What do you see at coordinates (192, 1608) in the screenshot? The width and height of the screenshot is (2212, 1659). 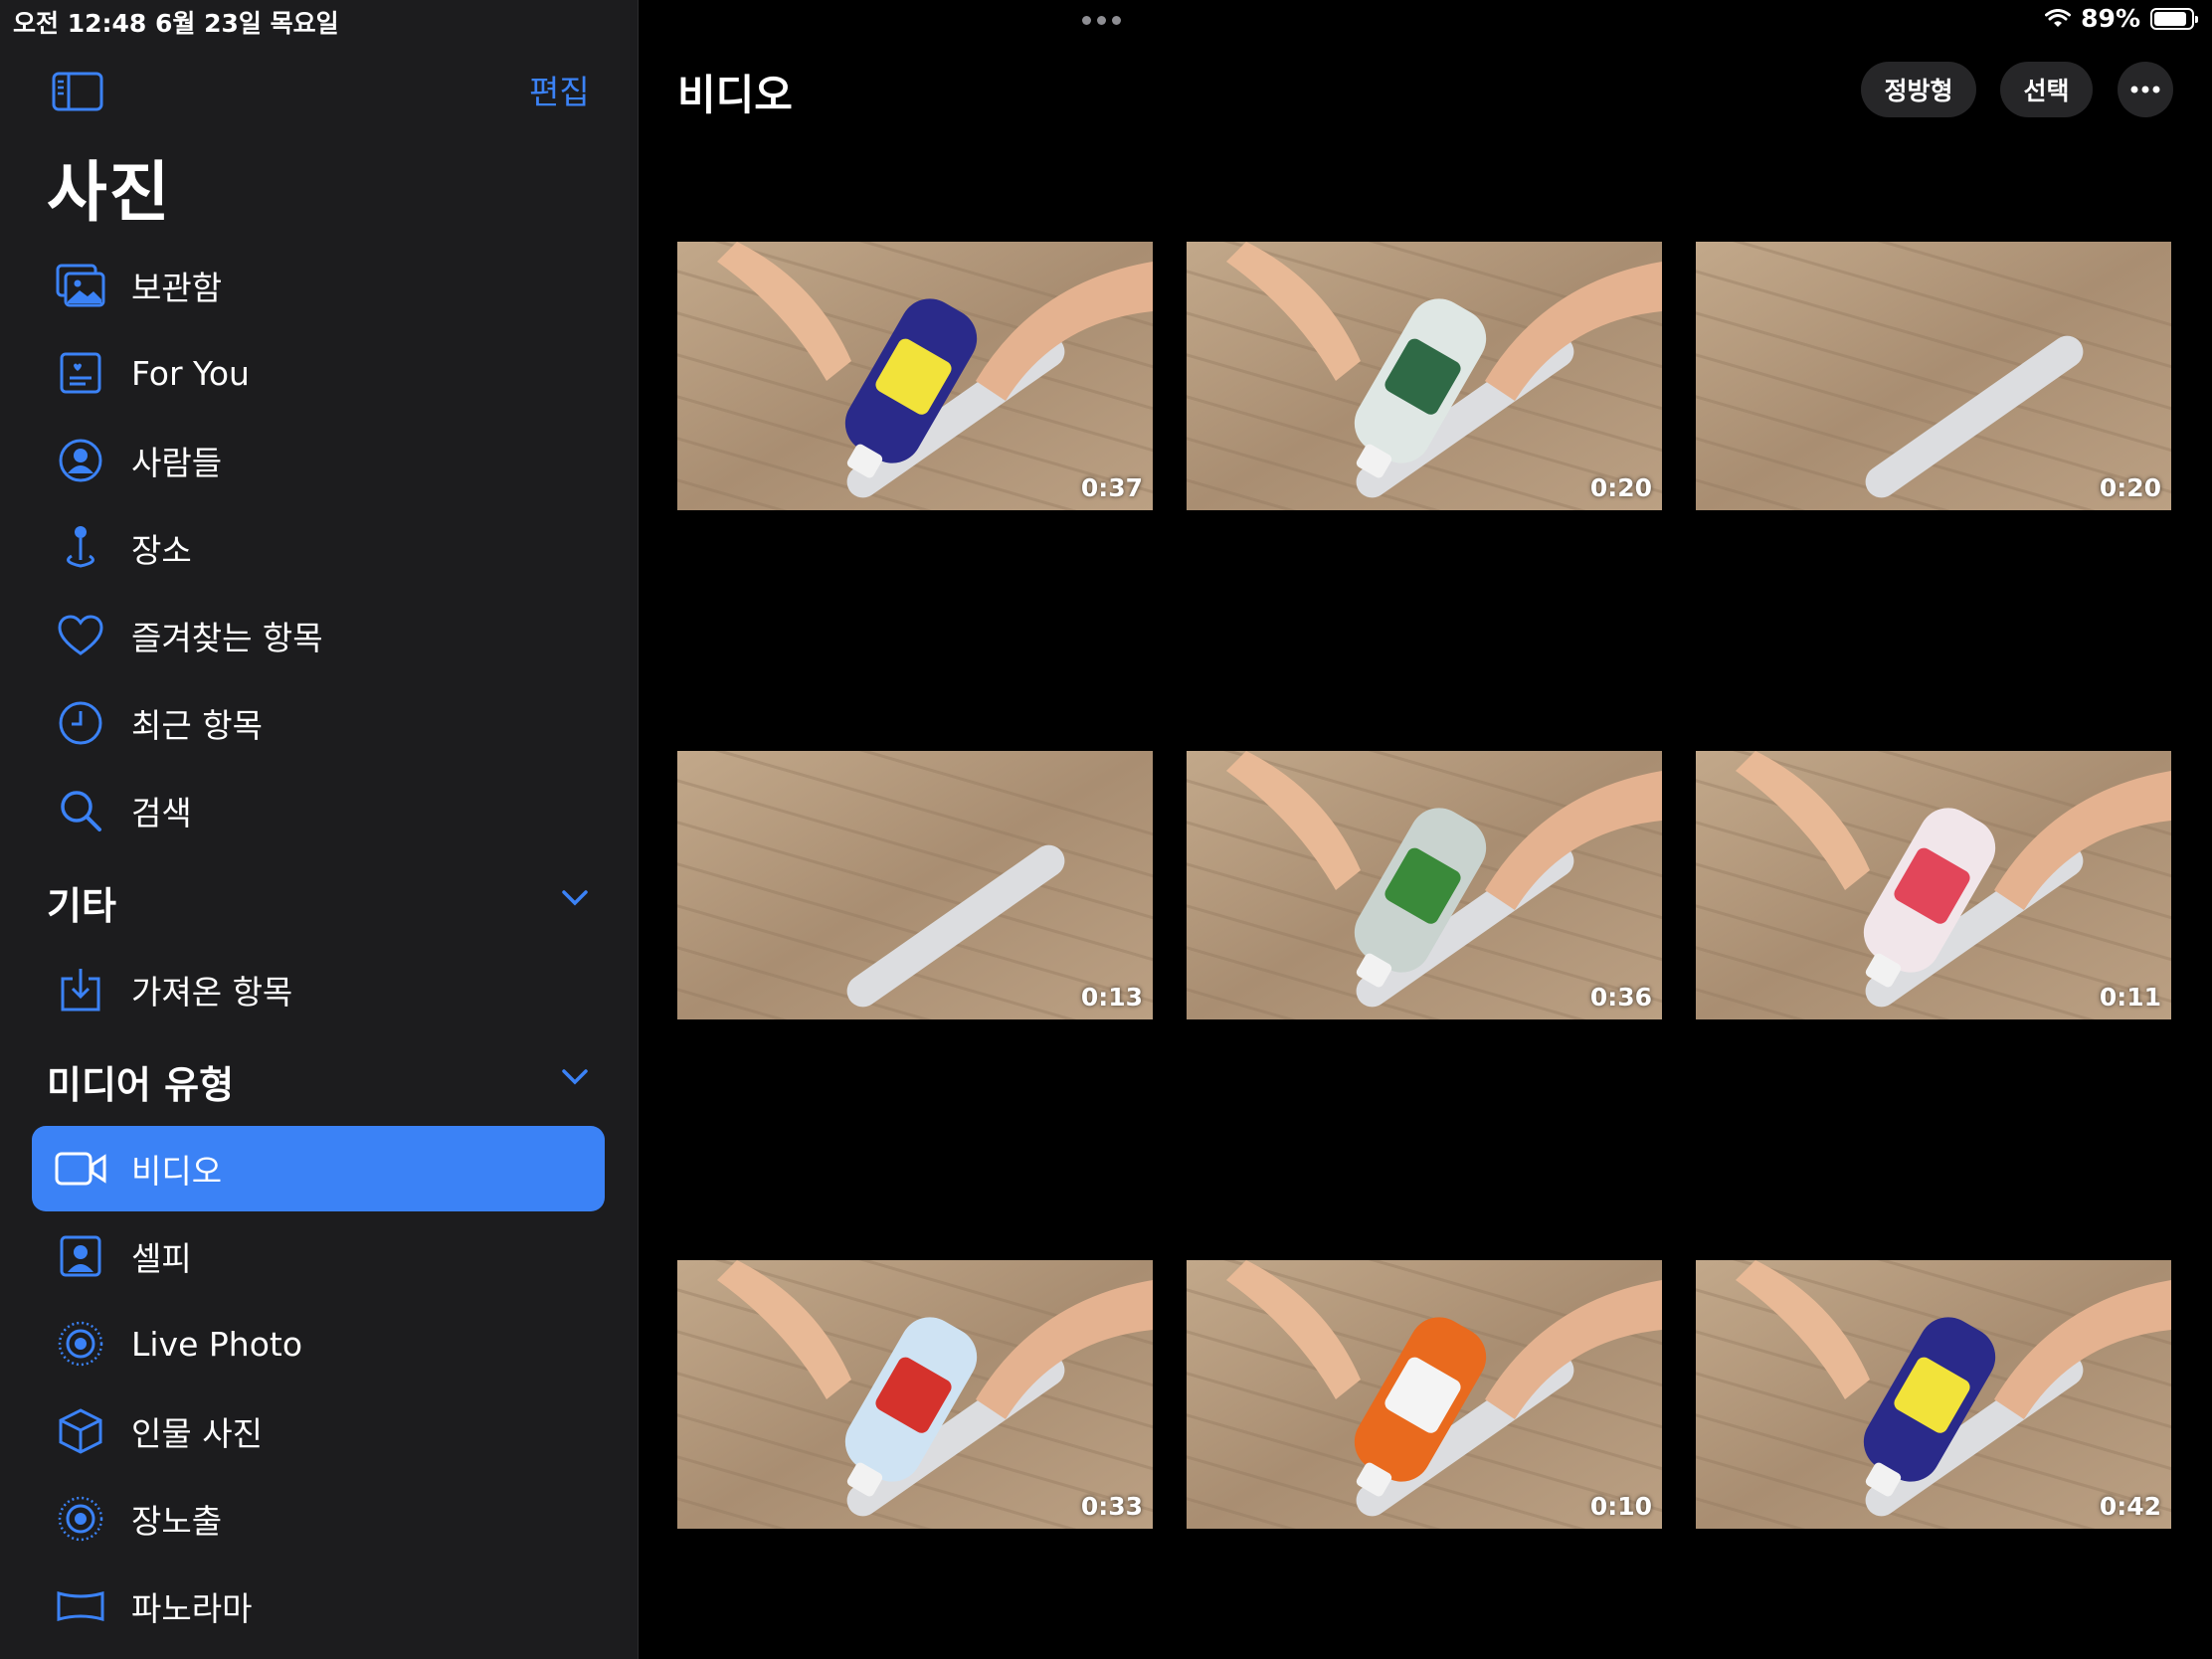 I see `sidebar-item-label: 파노라마` at bounding box center [192, 1608].